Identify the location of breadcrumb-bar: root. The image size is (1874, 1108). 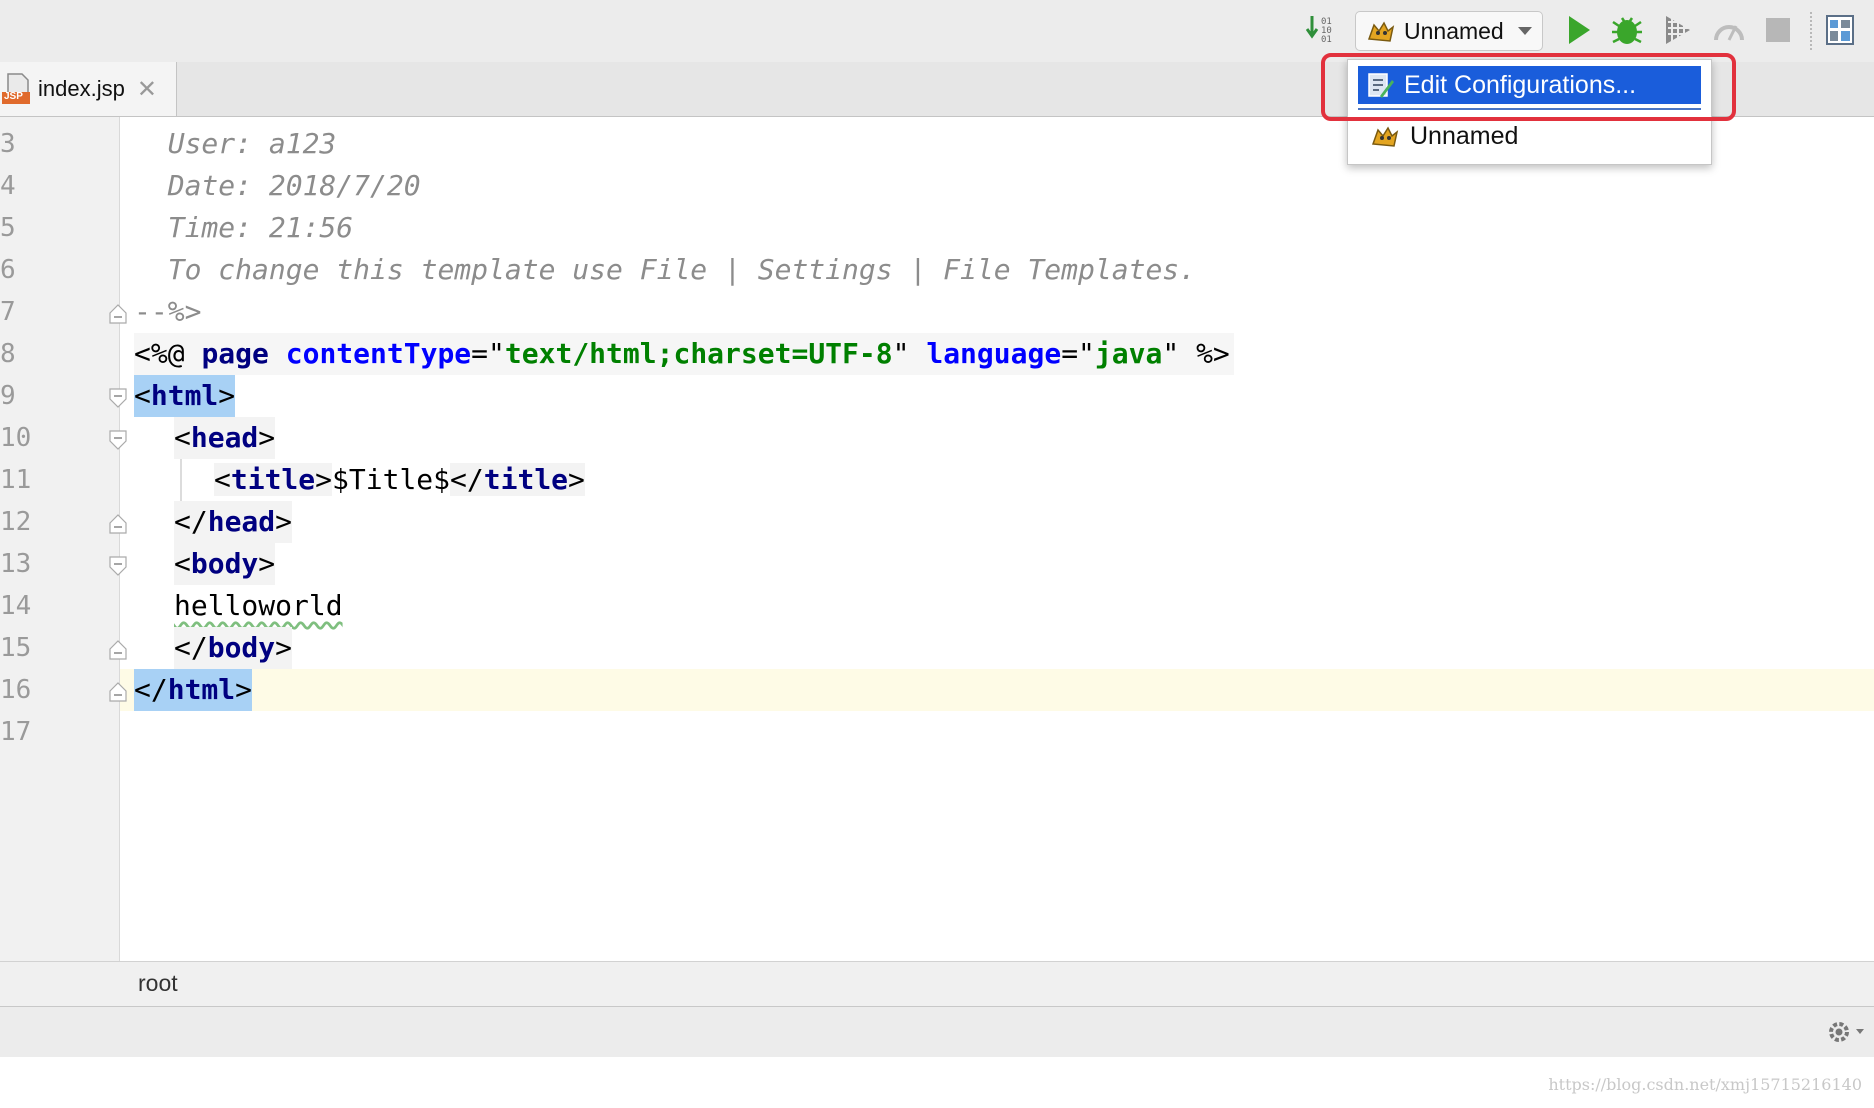
(937, 983).